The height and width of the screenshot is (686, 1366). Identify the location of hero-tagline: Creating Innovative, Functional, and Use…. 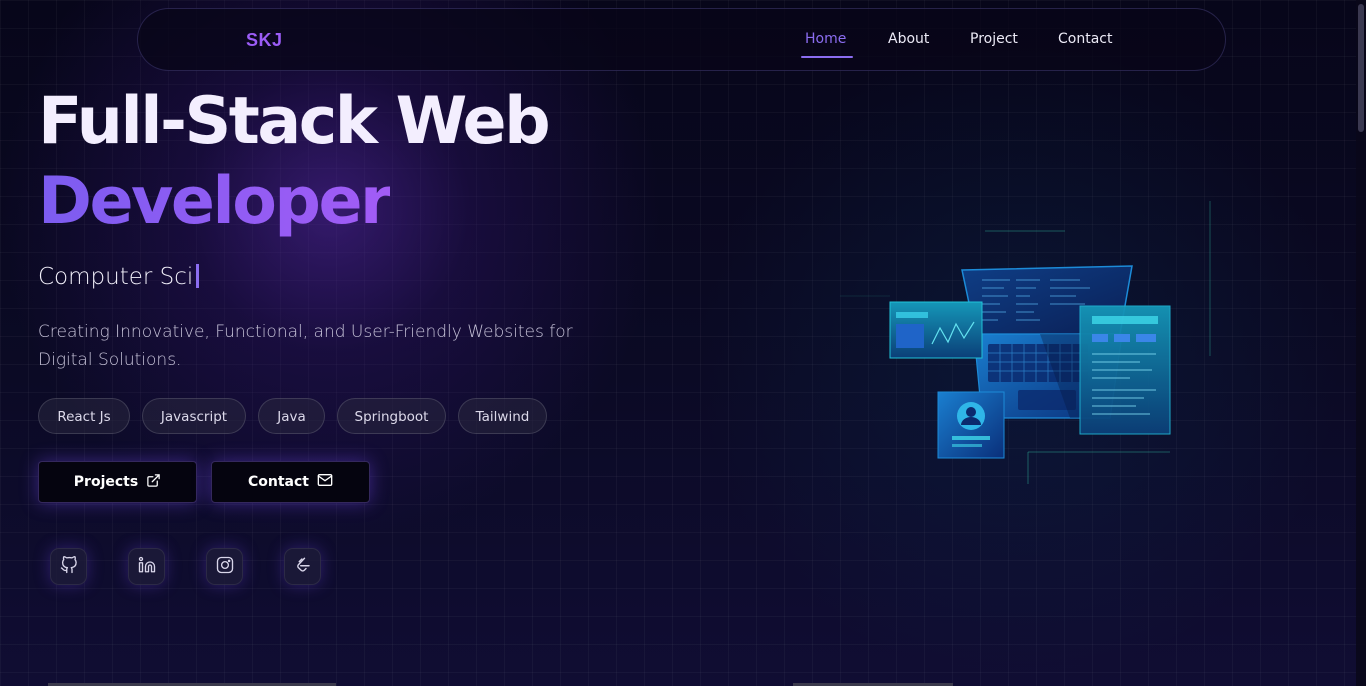
(305, 346).